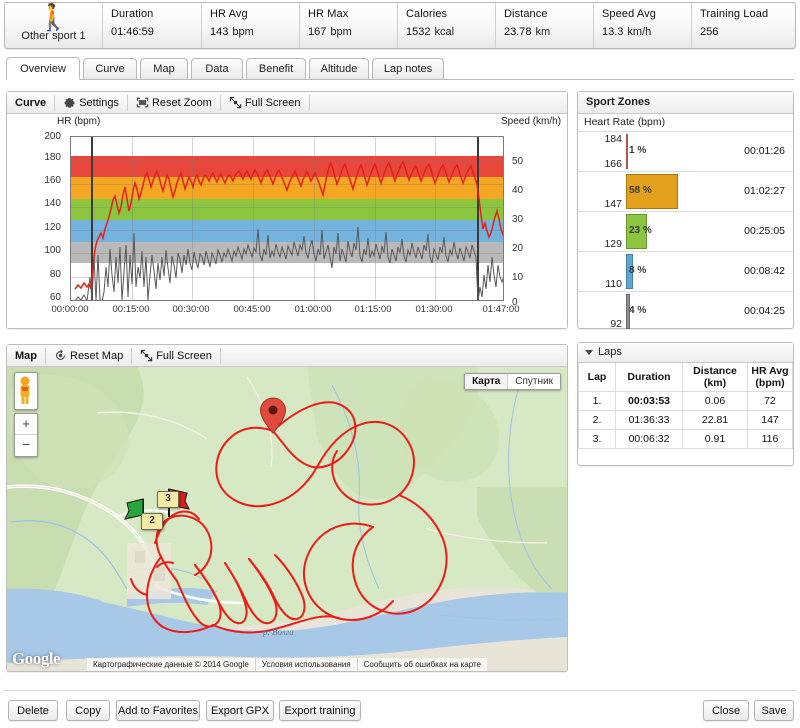 The image size is (800, 728). I want to click on summary-hr-avg-unit: bpm, so click(243, 32).